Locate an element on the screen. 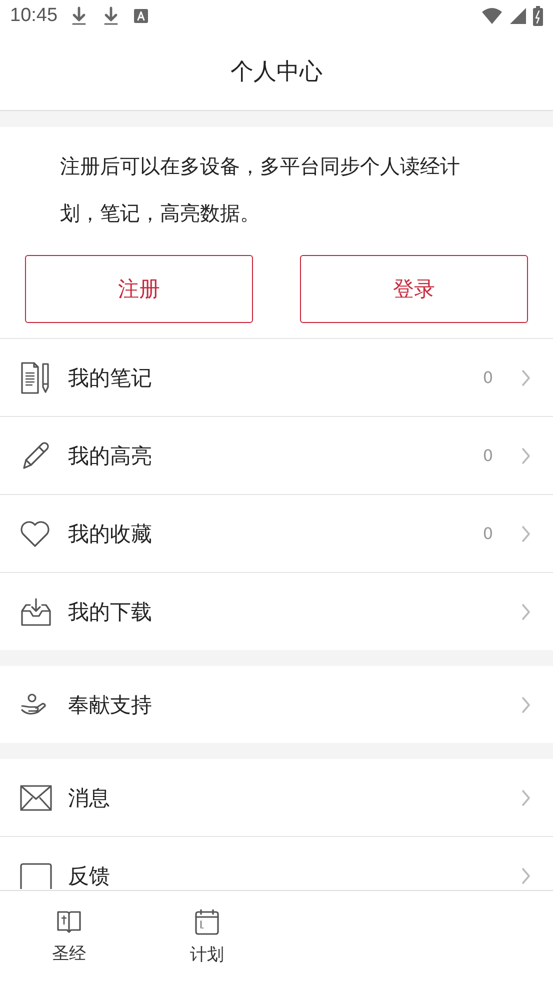 The image size is (553, 983). item-label: 我的下载 is located at coordinates (110, 612).